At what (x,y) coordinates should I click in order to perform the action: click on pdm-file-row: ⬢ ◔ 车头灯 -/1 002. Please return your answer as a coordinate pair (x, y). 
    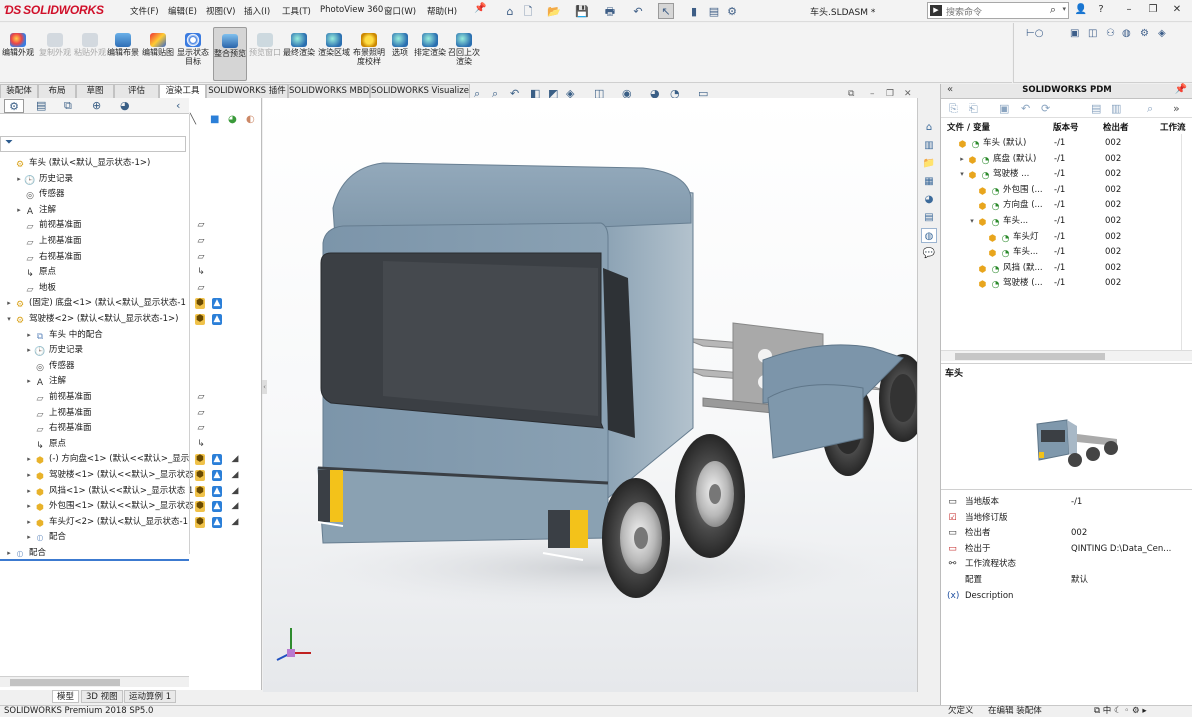
    Looking at the image, I should click on (1066, 237).